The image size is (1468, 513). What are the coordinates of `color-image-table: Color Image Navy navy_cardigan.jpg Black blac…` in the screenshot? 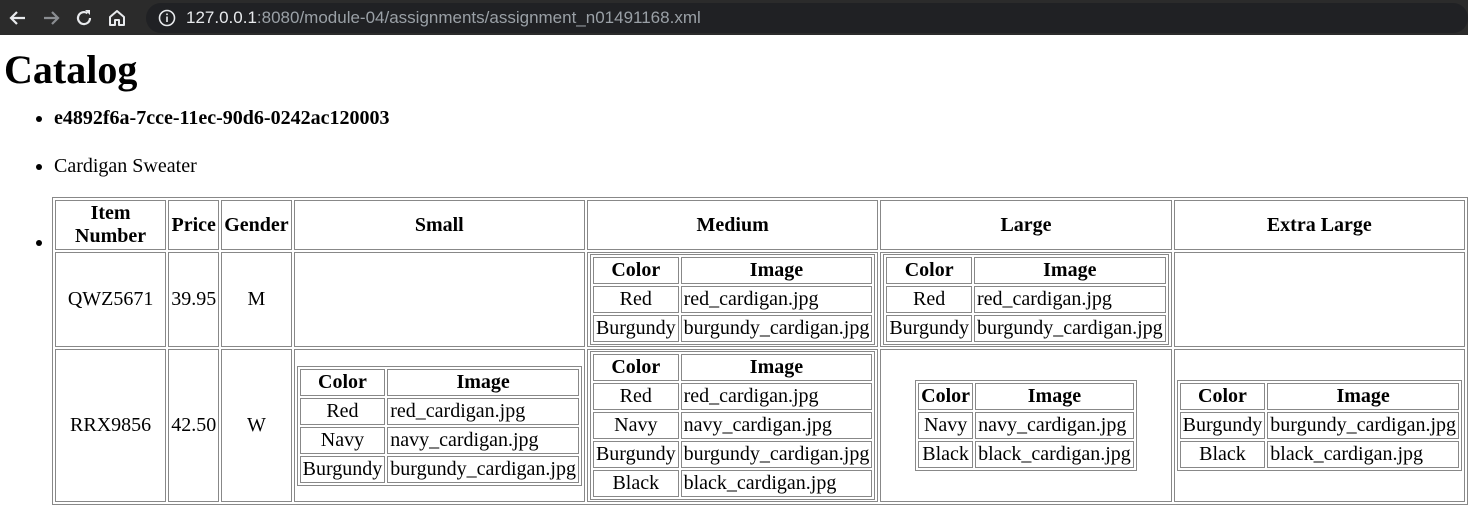 It's located at (1026, 425).